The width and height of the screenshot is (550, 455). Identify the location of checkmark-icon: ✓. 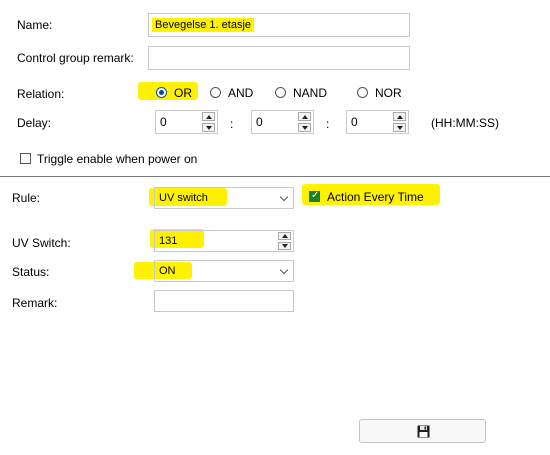
(315, 195).